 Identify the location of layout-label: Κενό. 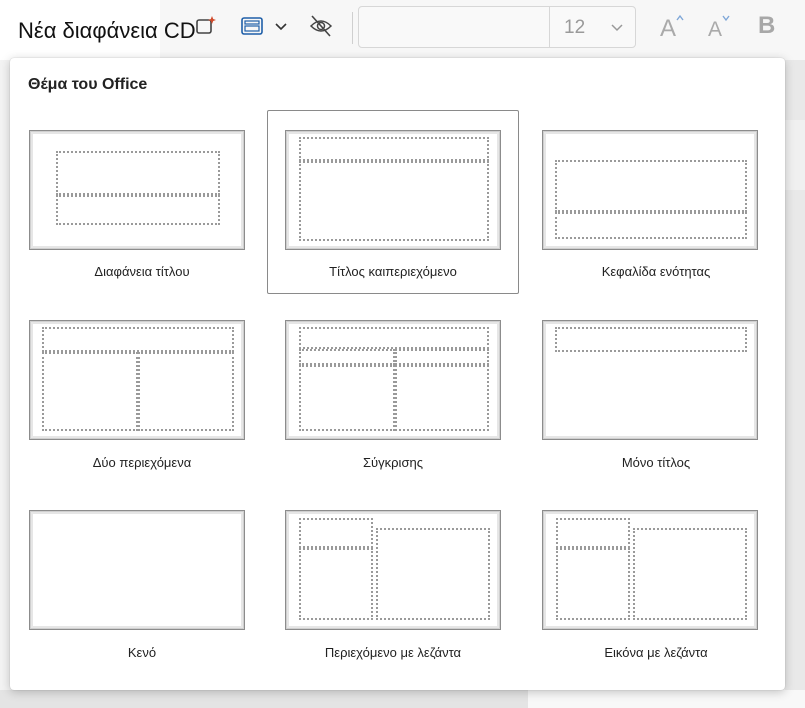
(142, 652).